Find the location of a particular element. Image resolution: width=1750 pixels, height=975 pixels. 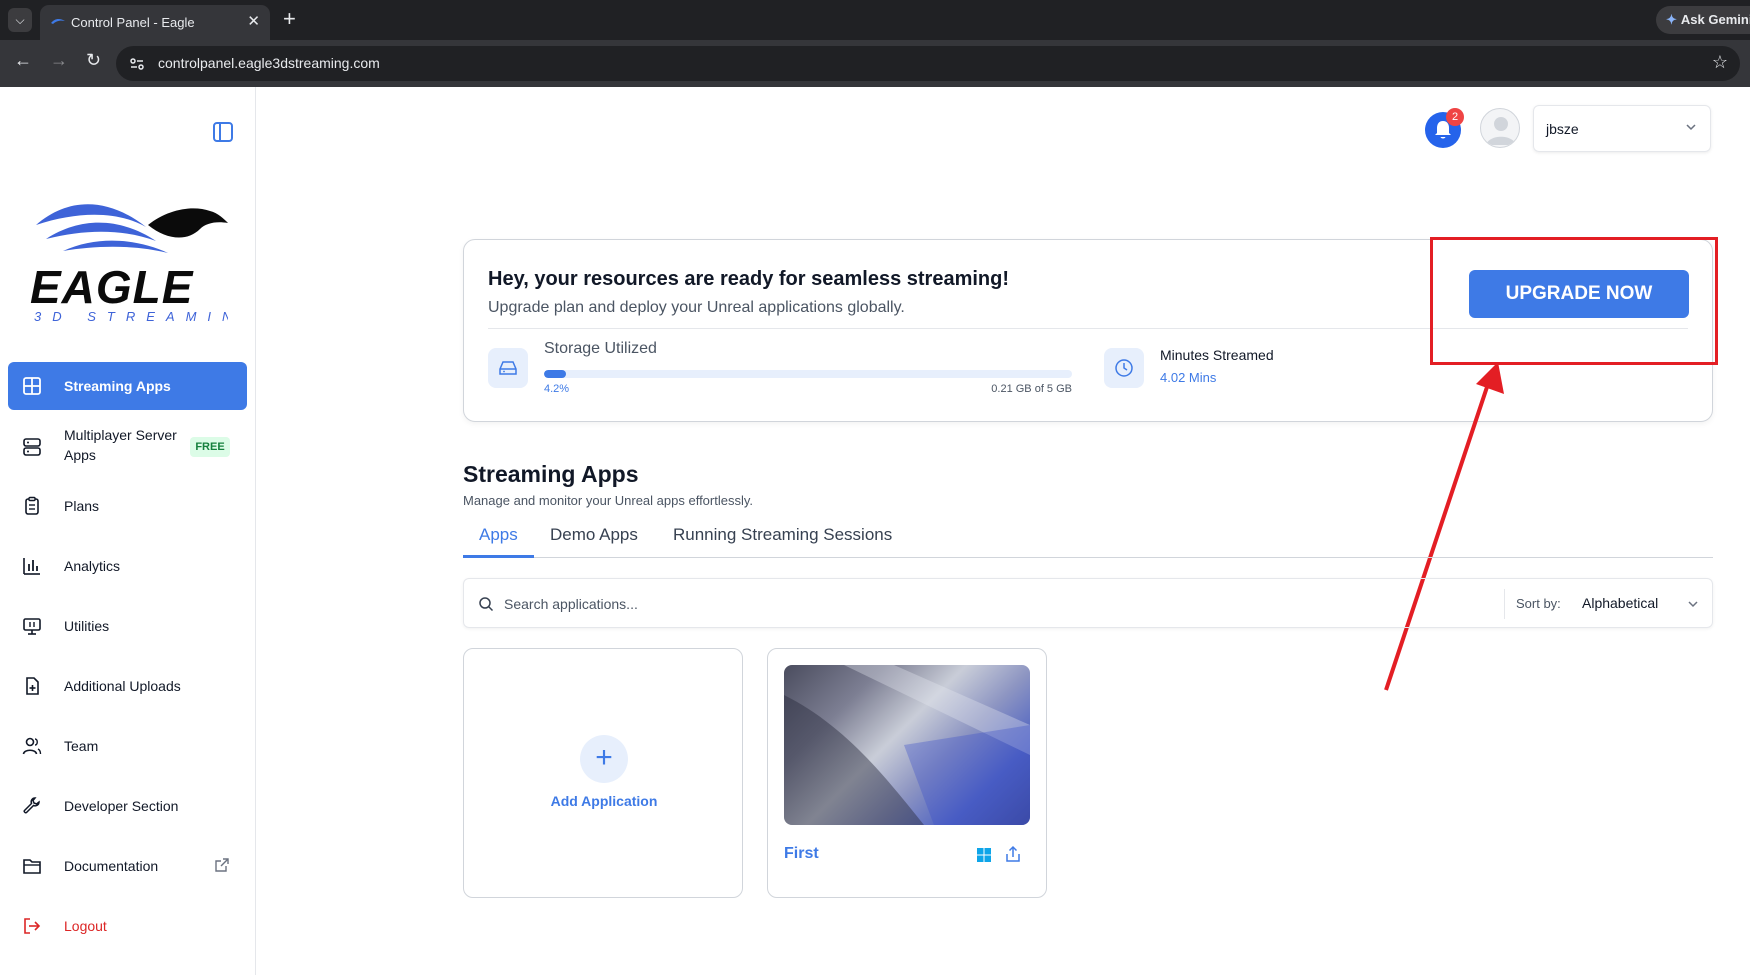

folder-icon is located at coordinates (32, 866).